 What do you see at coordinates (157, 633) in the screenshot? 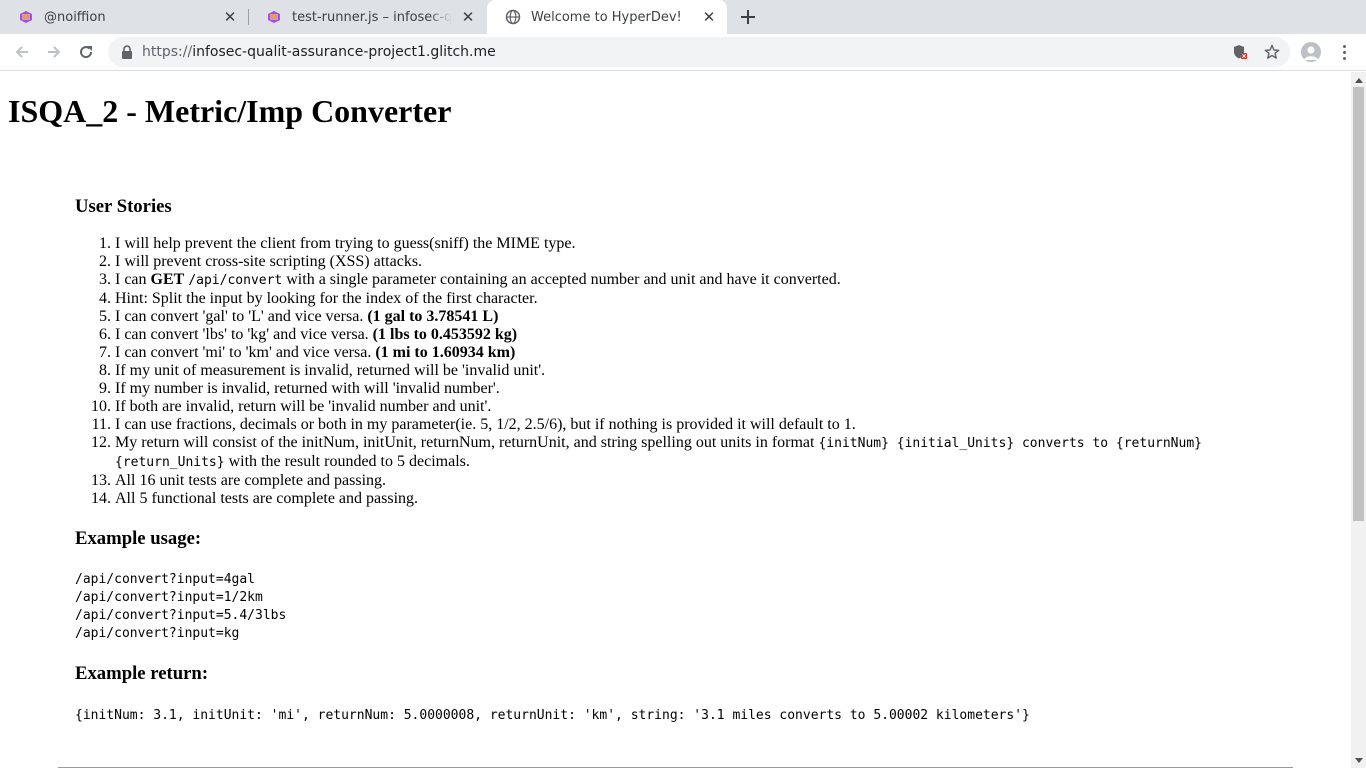
I see `usage-line: /api/convert?input=kg` at bounding box center [157, 633].